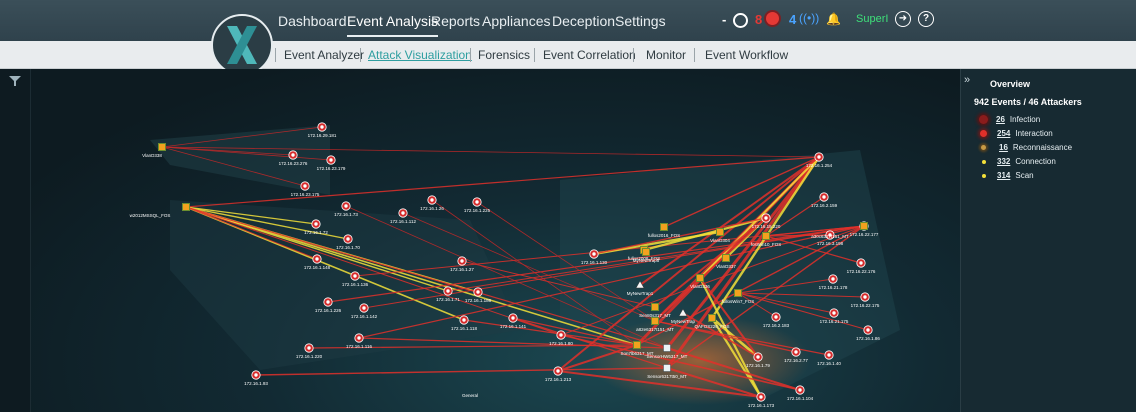 The image size is (1136, 412). What do you see at coordinates (667, 348) in the screenshot?
I see `sensor-icon` at bounding box center [667, 348].